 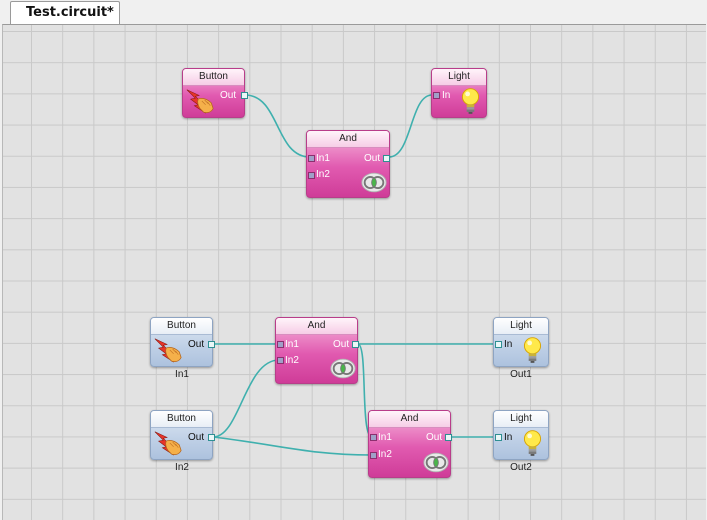 What do you see at coordinates (521, 374) in the screenshot?
I see `node-caption-out1: Out1` at bounding box center [521, 374].